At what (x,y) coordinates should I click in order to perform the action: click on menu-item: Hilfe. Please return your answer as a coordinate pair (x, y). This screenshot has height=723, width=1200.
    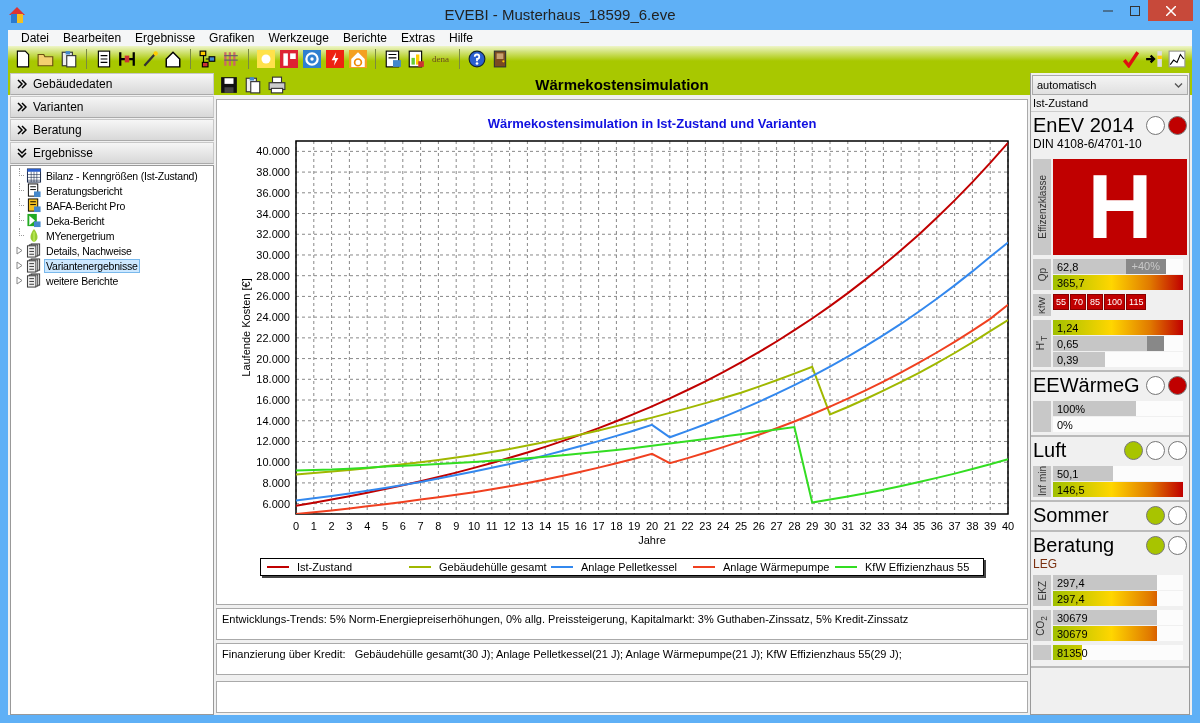
    Looking at the image, I should click on (461, 38).